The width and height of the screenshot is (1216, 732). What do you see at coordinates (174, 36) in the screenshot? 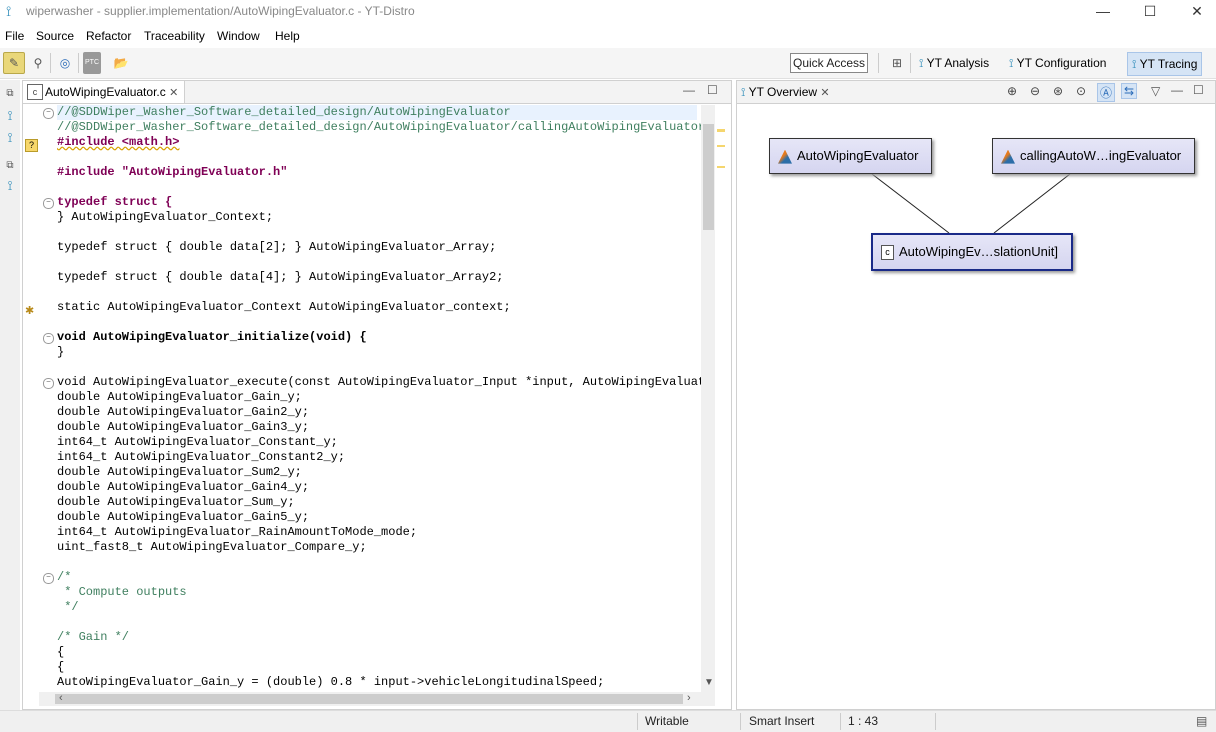
I see `menu-traceability: Traceability` at bounding box center [174, 36].